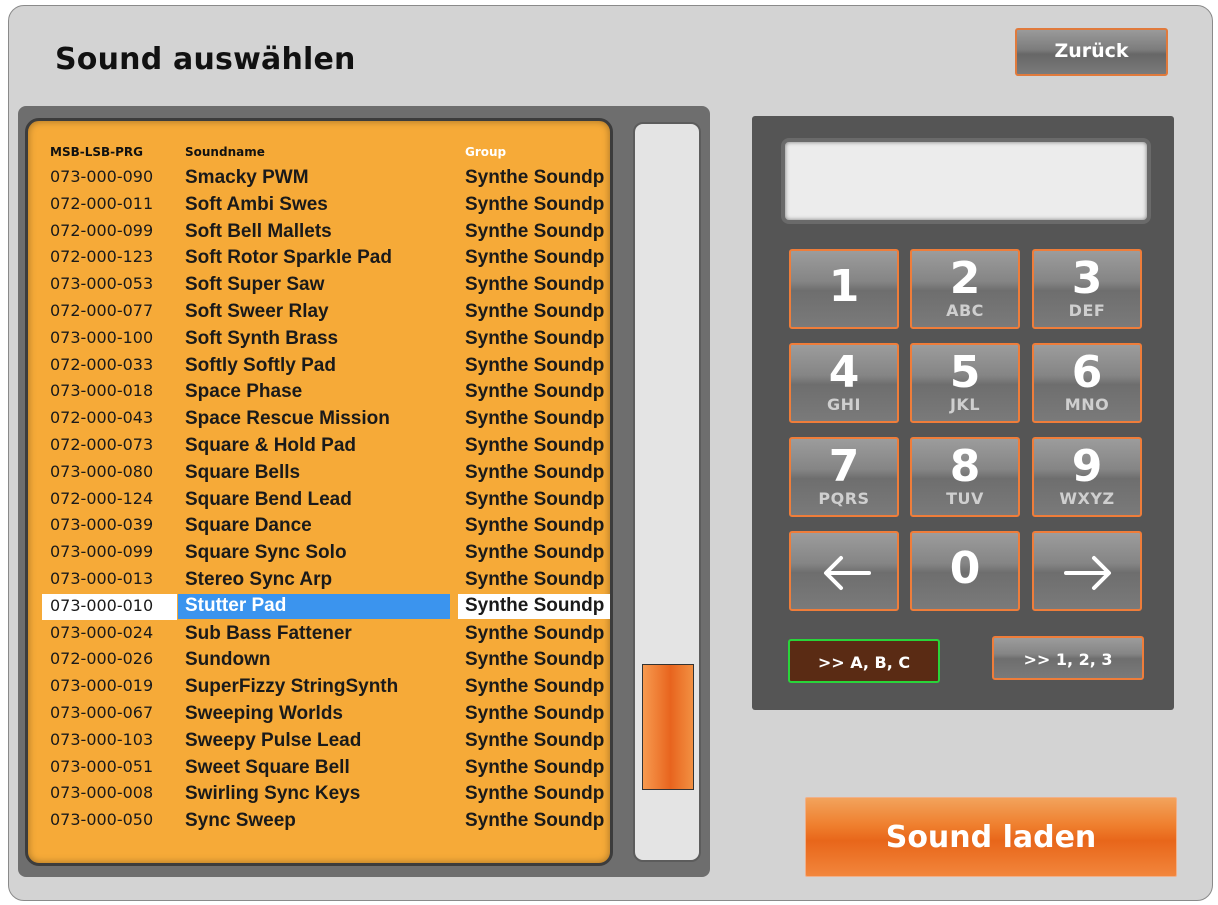  What do you see at coordinates (259, 579) in the screenshot?
I see `sound-name: Stereo Sync Arp` at bounding box center [259, 579].